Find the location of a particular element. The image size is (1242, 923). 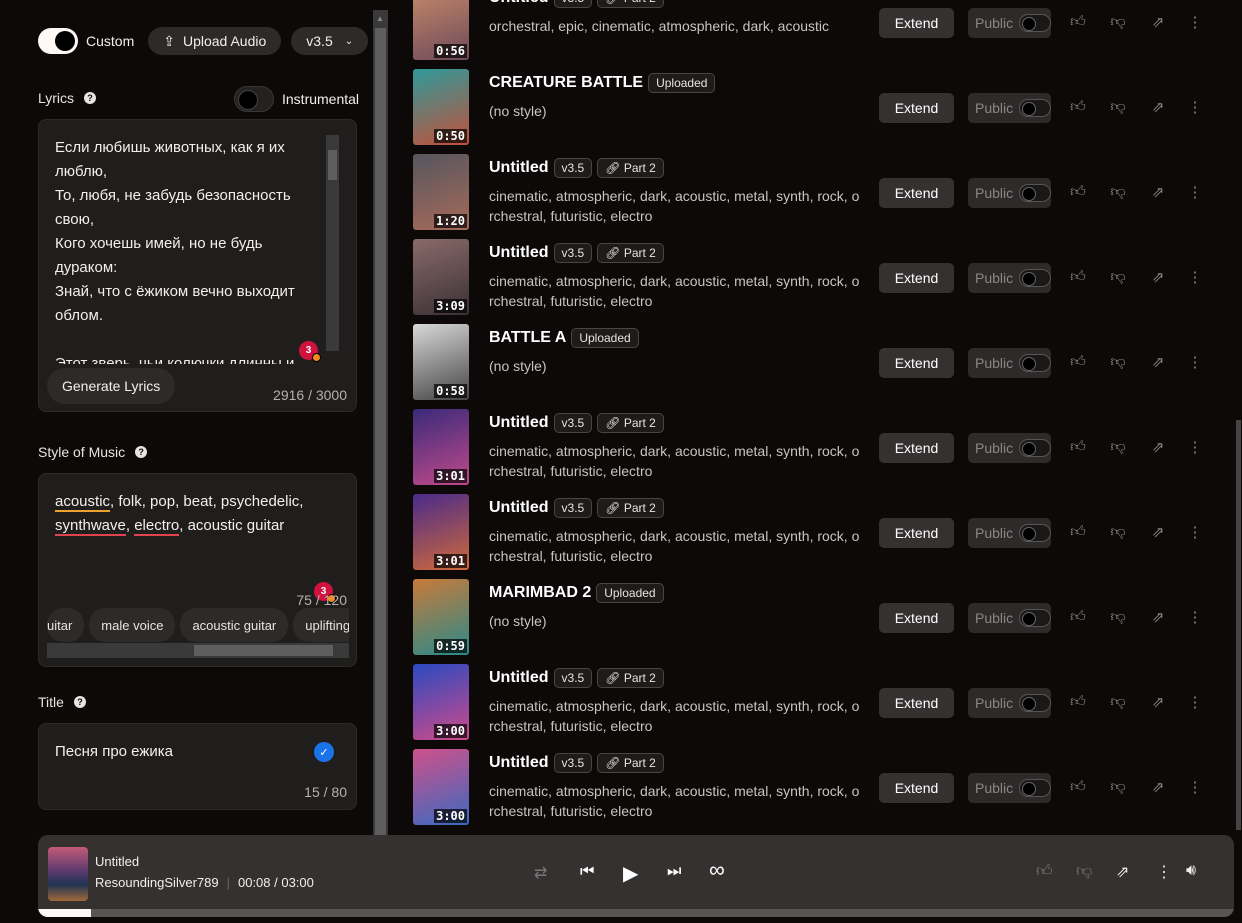

song-cover: 0:59 is located at coordinates (441, 617).